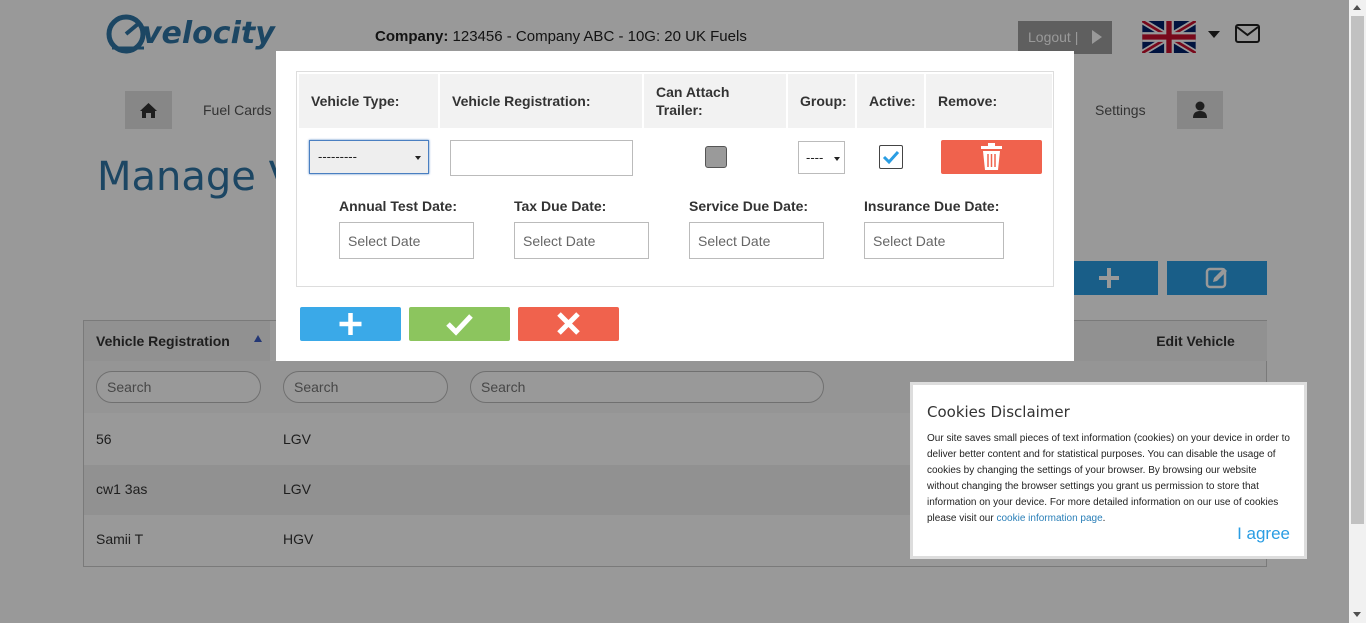  What do you see at coordinates (398, 206) in the screenshot?
I see `annual-test-date-label: Annual Test Date:` at bounding box center [398, 206].